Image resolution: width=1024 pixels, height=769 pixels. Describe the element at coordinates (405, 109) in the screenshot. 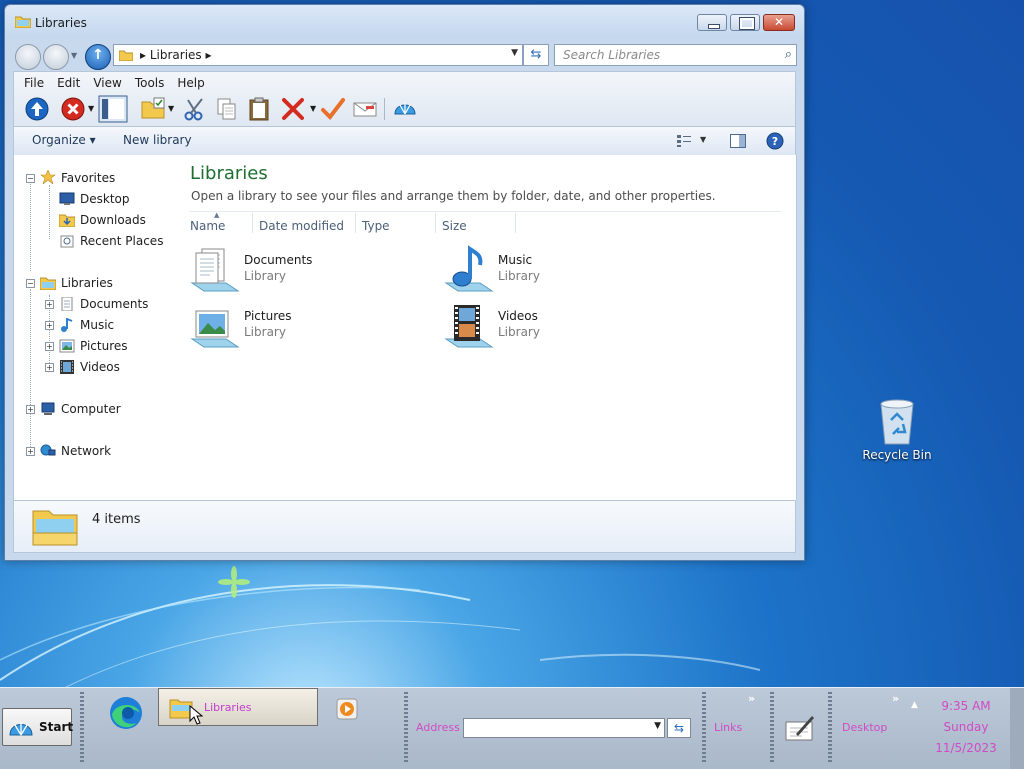

I see `shell-icon` at that location.